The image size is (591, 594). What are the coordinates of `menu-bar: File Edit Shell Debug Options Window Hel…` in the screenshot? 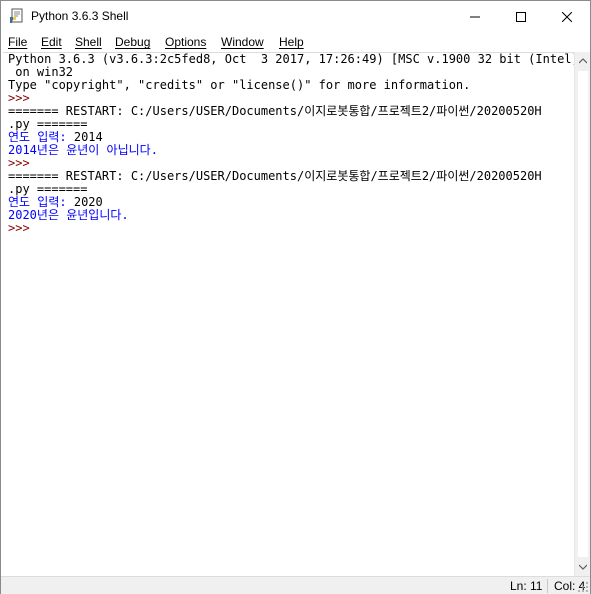 It's located at (295, 42).